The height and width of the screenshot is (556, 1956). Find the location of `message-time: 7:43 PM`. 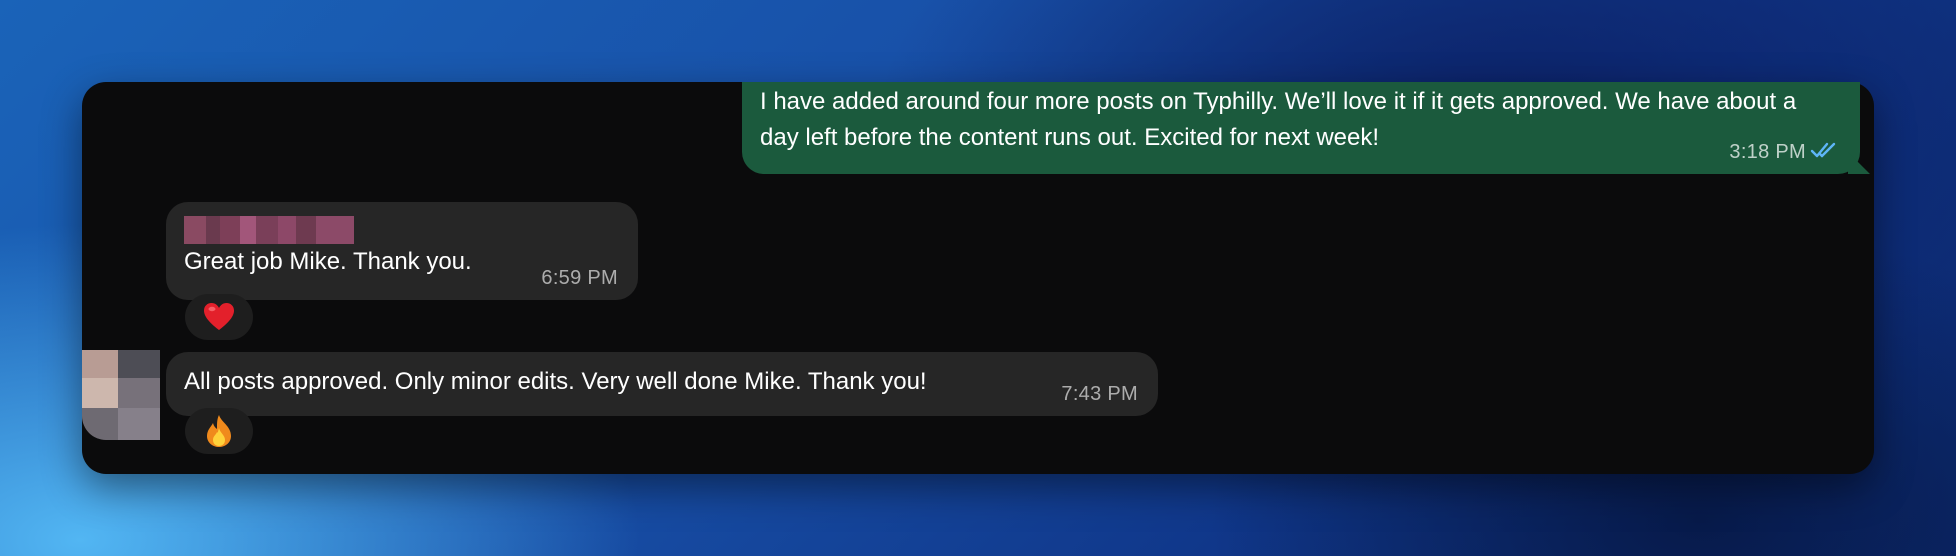

message-time: 7:43 PM is located at coordinates (1099, 394).